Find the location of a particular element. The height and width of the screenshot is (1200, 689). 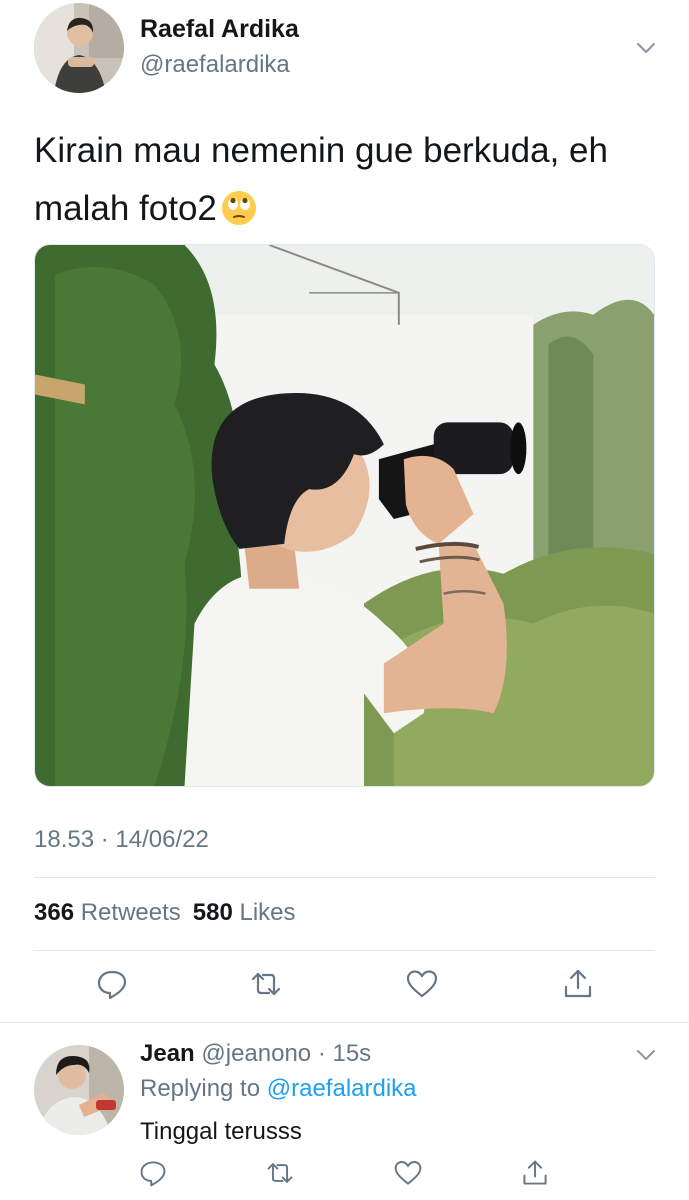

reply-author-name: Jean is located at coordinates (167, 1053).